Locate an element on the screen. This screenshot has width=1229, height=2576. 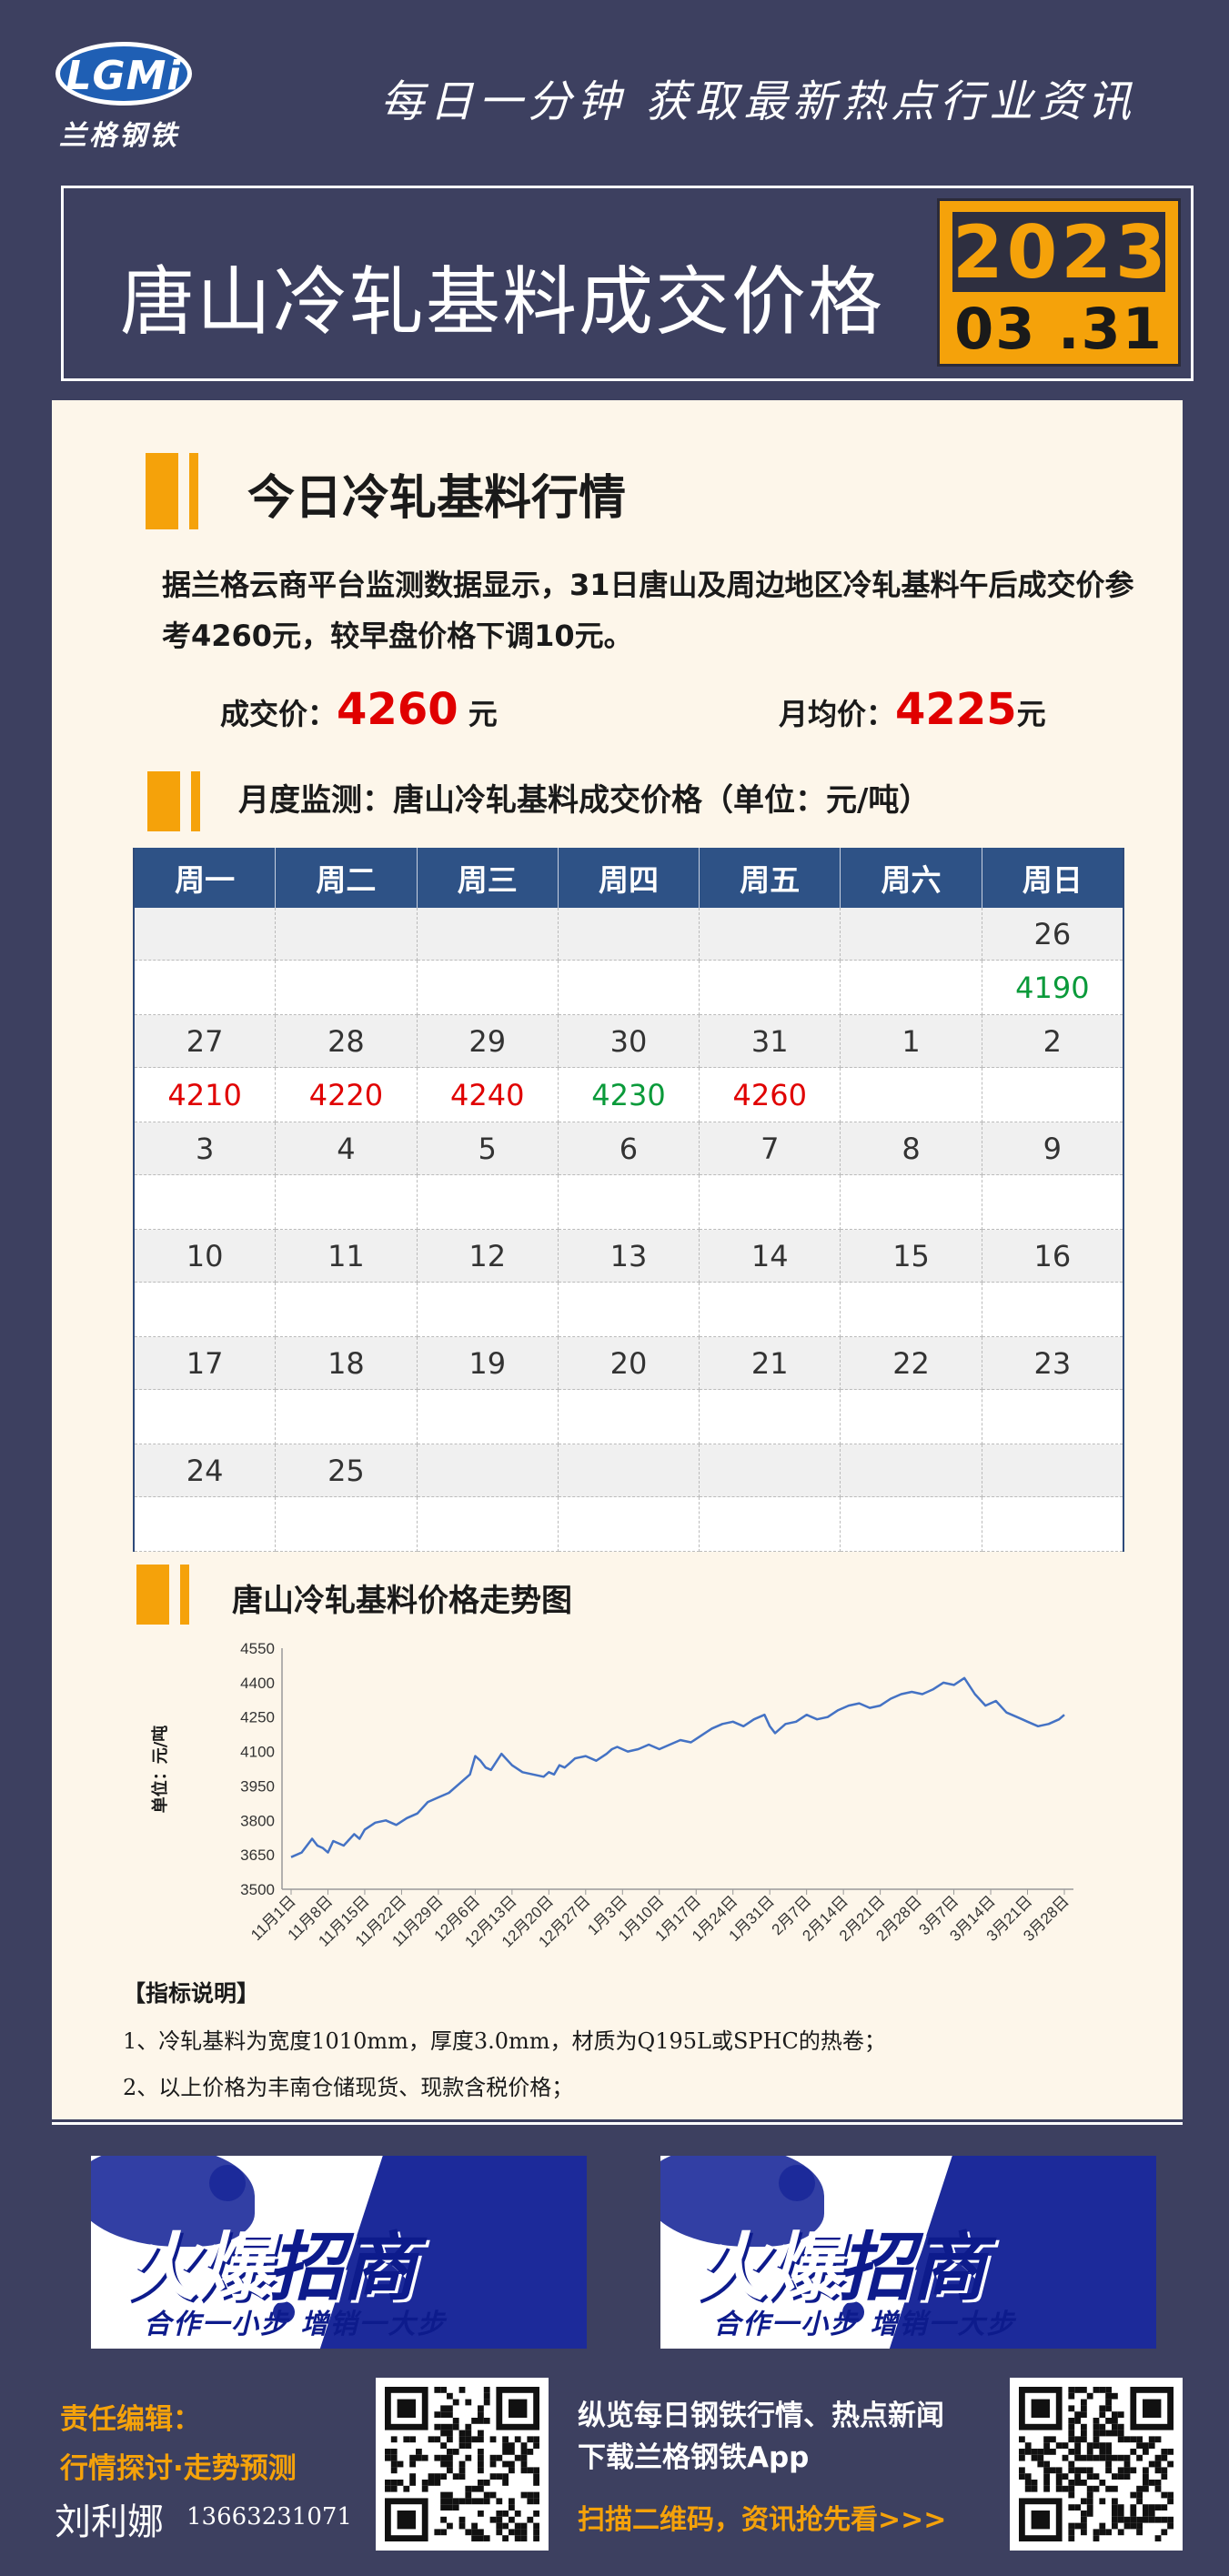
logo-text: LGMi is located at coordinates (123, 76).